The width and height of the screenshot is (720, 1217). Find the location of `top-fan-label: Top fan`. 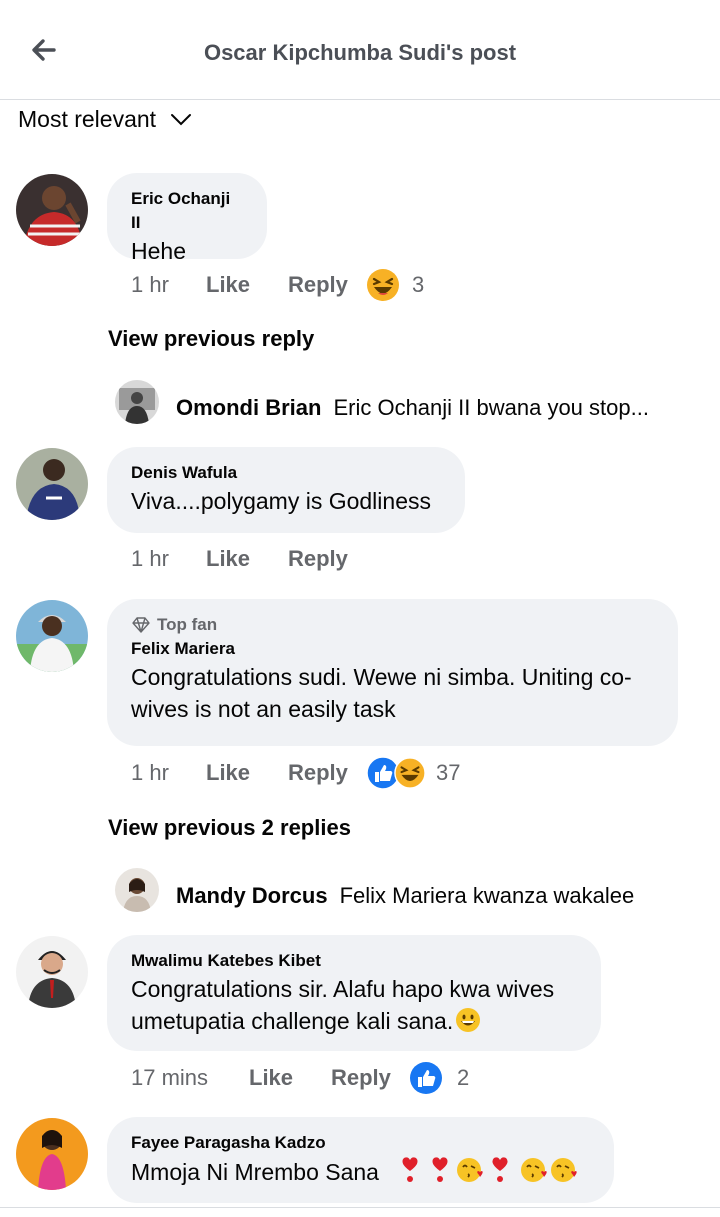

top-fan-label: Top fan is located at coordinates (187, 624).